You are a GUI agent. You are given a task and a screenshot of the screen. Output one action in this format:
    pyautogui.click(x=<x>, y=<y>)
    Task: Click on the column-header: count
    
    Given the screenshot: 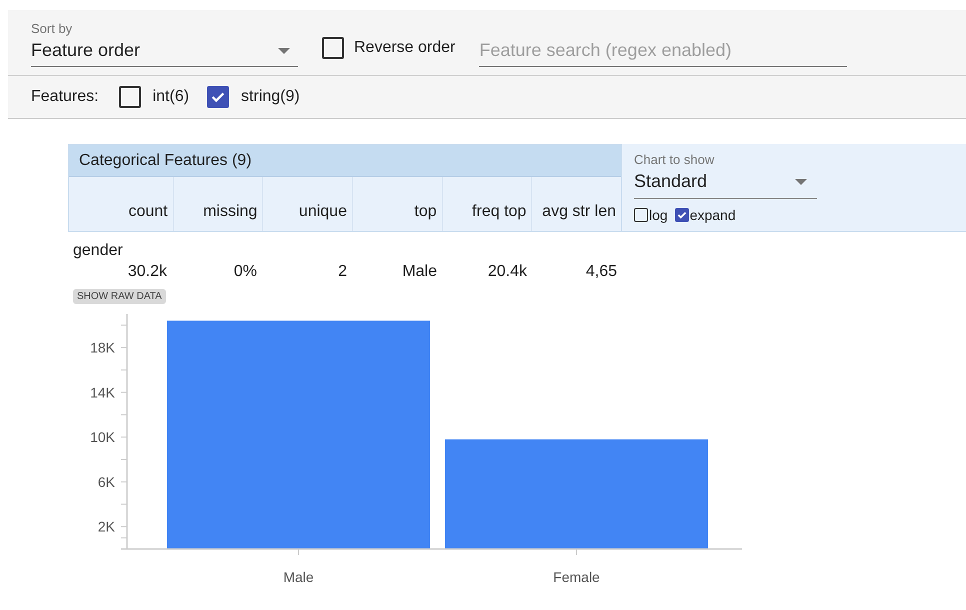 What is the action you would take?
    pyautogui.click(x=148, y=212)
    